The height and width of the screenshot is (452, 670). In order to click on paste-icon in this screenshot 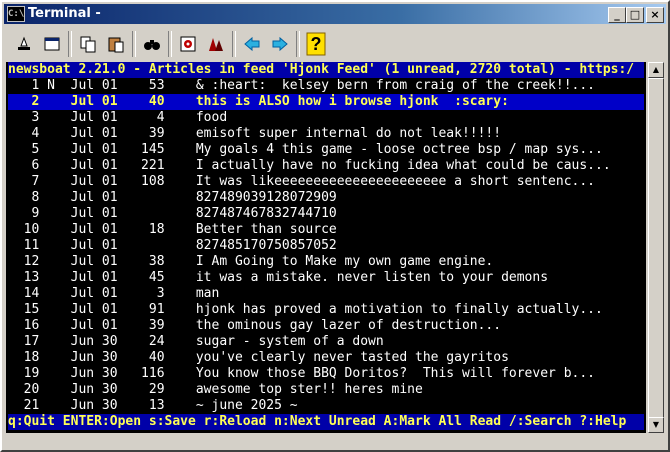, I will do `click(116, 44)`.